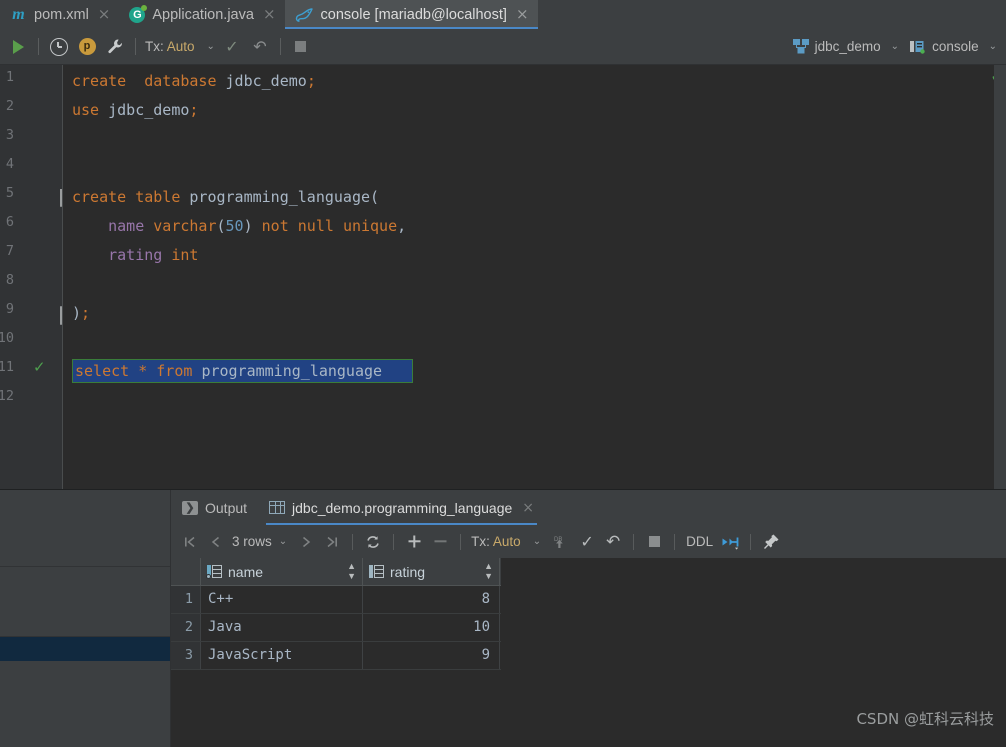 Image resolution: width=1006 pixels, height=747 pixels. I want to click on pin-tab-icon, so click(771, 541).